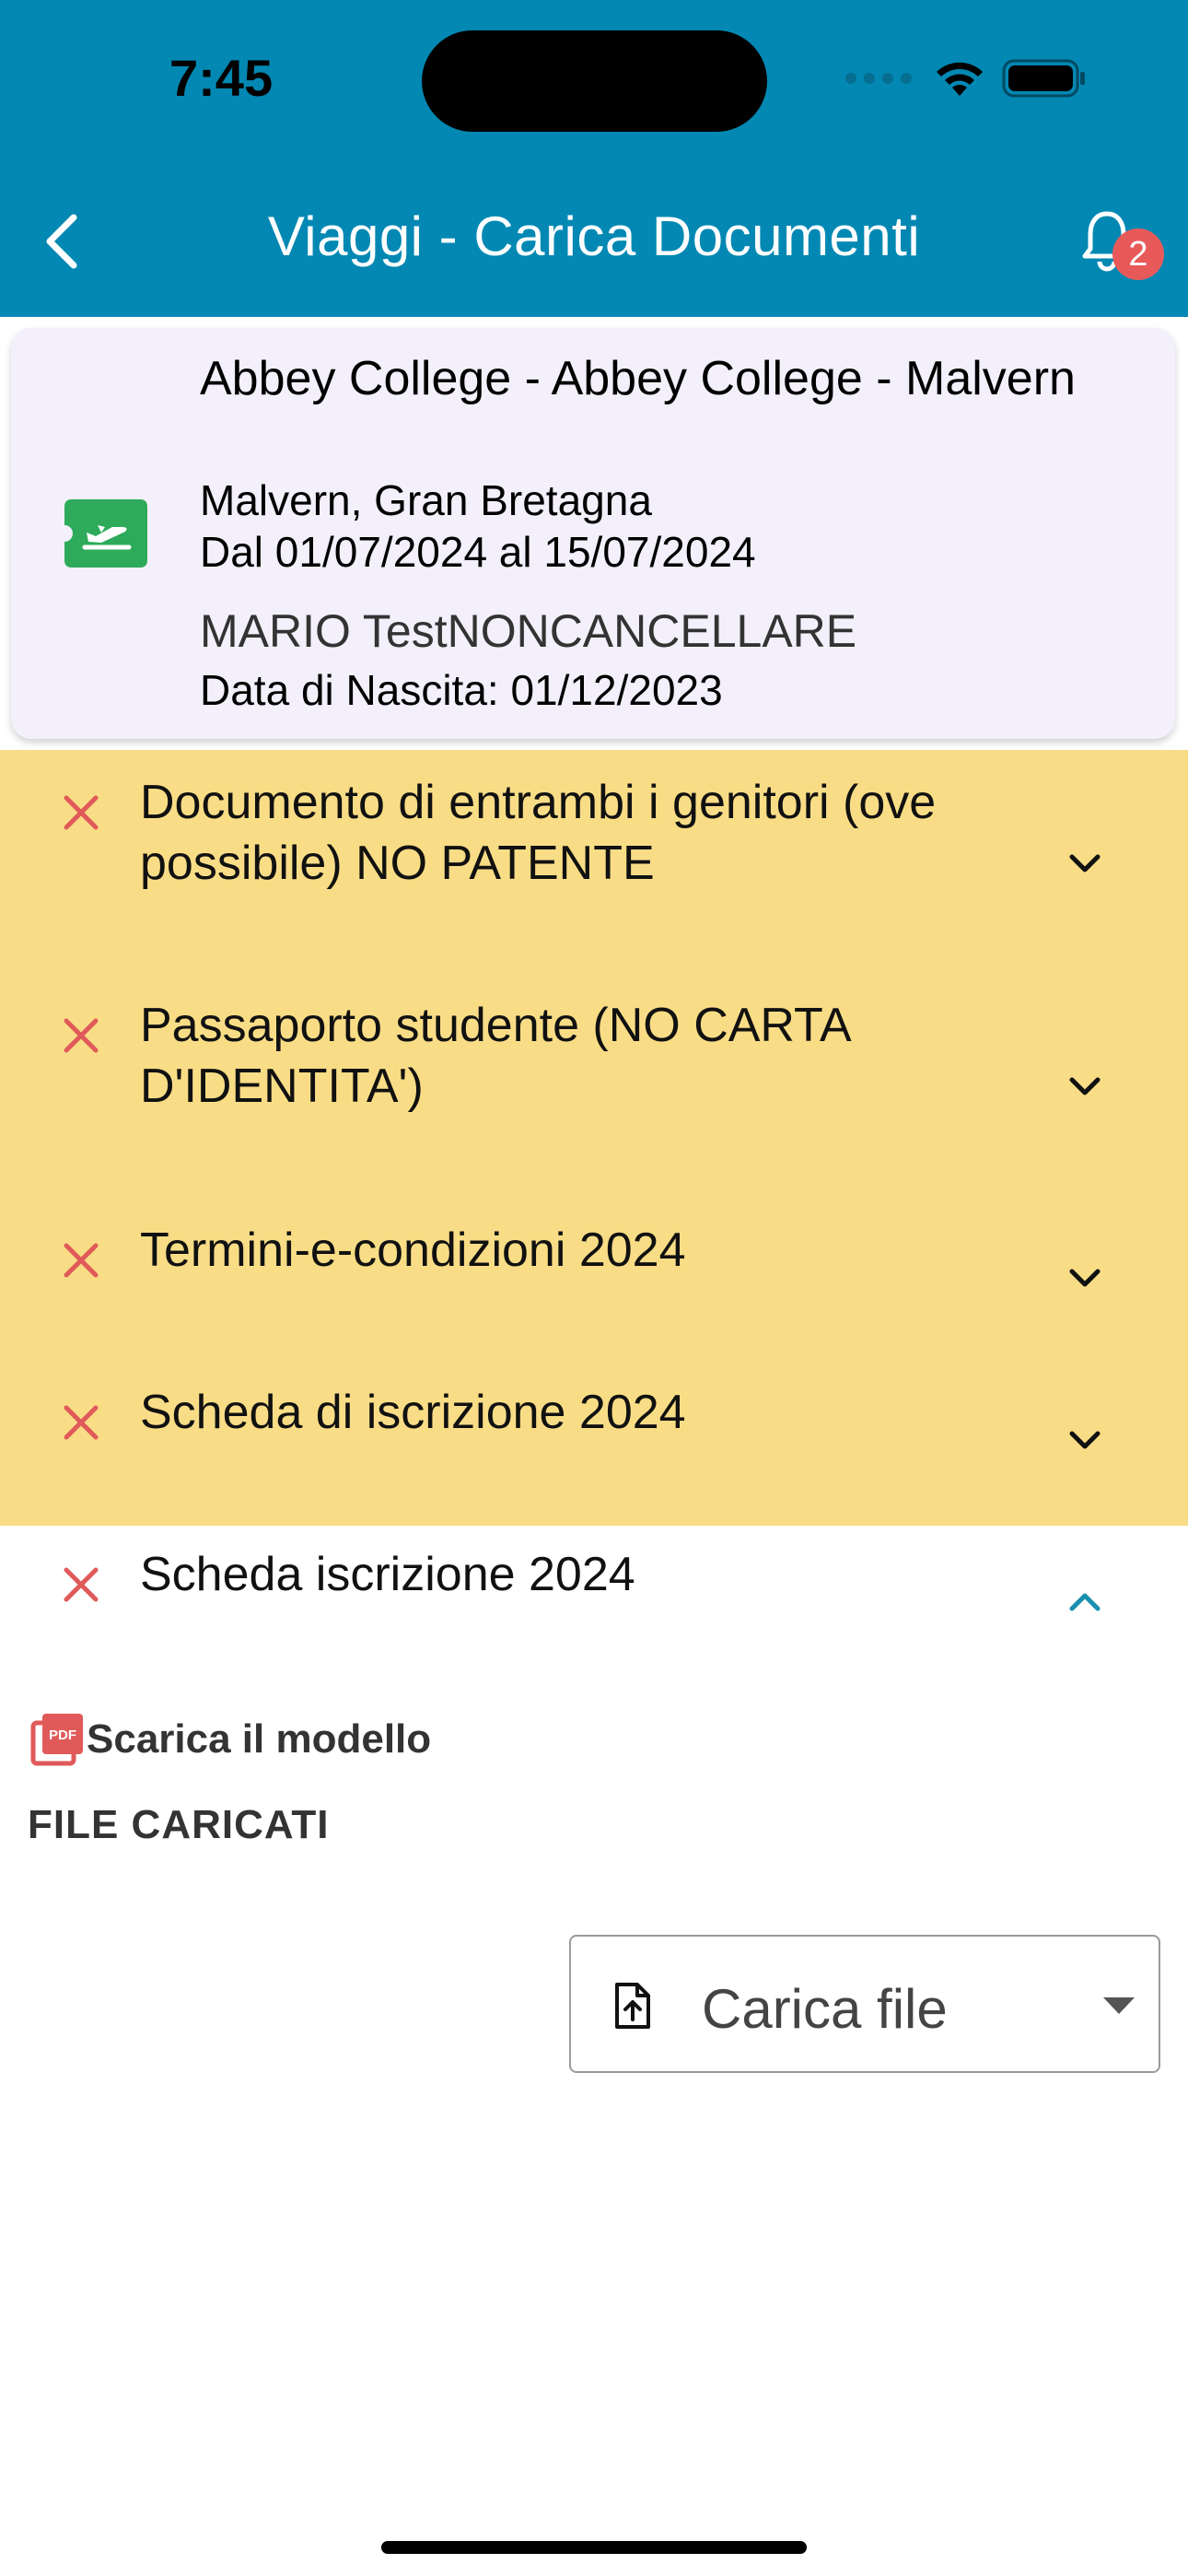 The image size is (1188, 2576). Describe the element at coordinates (528, 631) in the screenshot. I see `student-name: MARIO TestNONCANCELLARE` at that location.